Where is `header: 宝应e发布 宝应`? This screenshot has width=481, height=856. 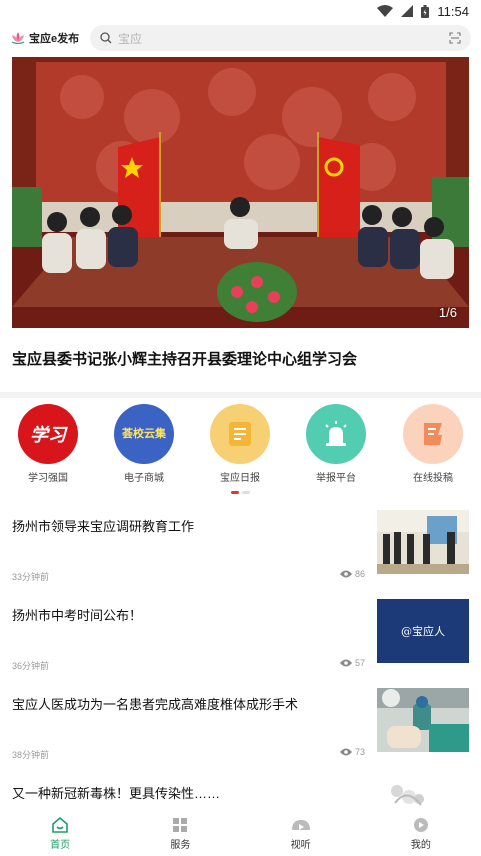
header: 宝应e发布 宝应 is located at coordinates (240, 38).